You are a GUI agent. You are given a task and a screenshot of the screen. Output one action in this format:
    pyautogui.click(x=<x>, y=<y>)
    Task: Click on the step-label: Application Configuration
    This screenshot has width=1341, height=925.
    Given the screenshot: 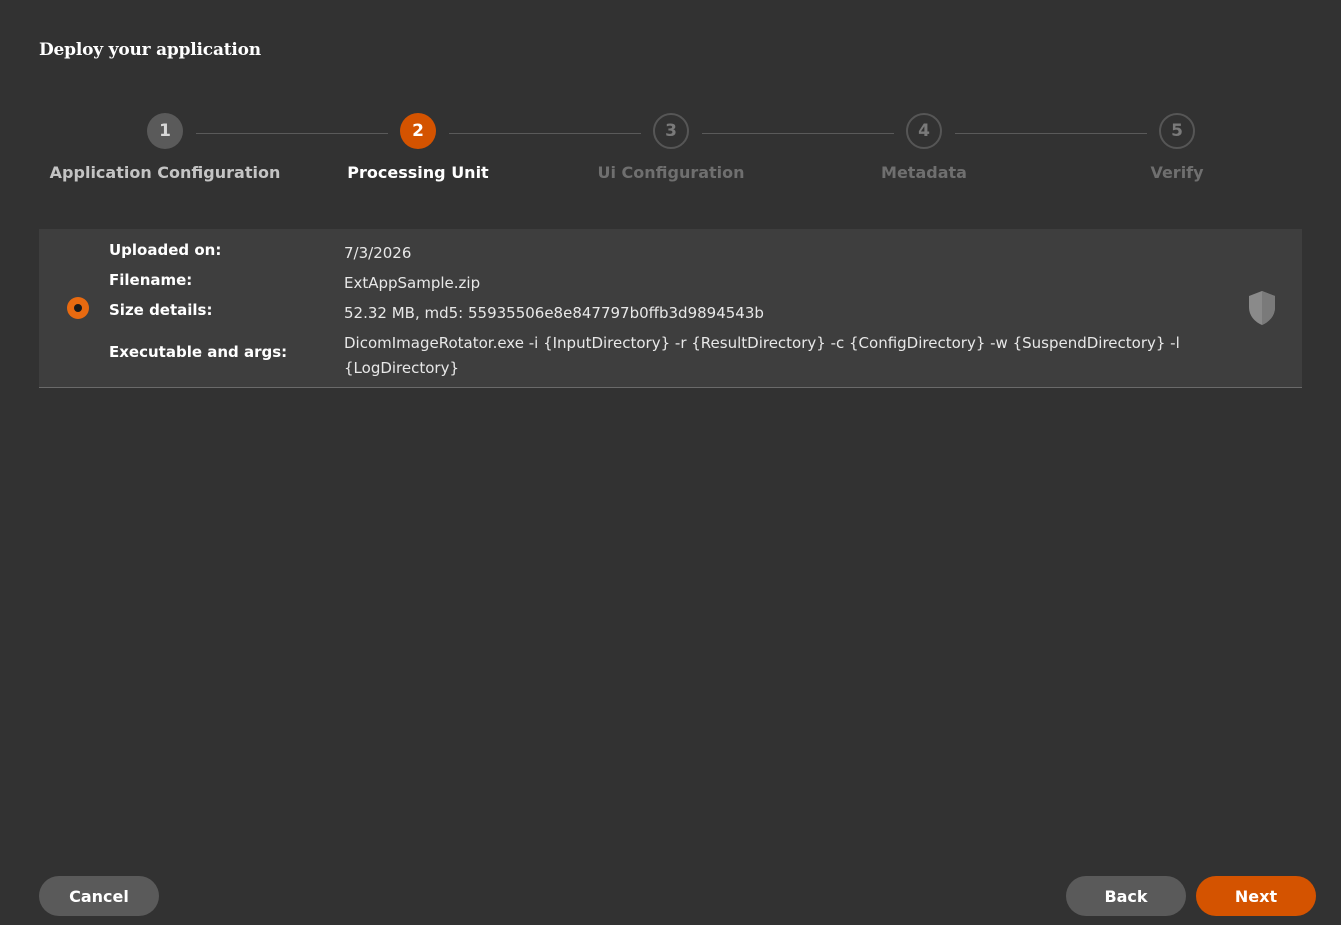 What is the action you would take?
    pyautogui.click(x=165, y=172)
    